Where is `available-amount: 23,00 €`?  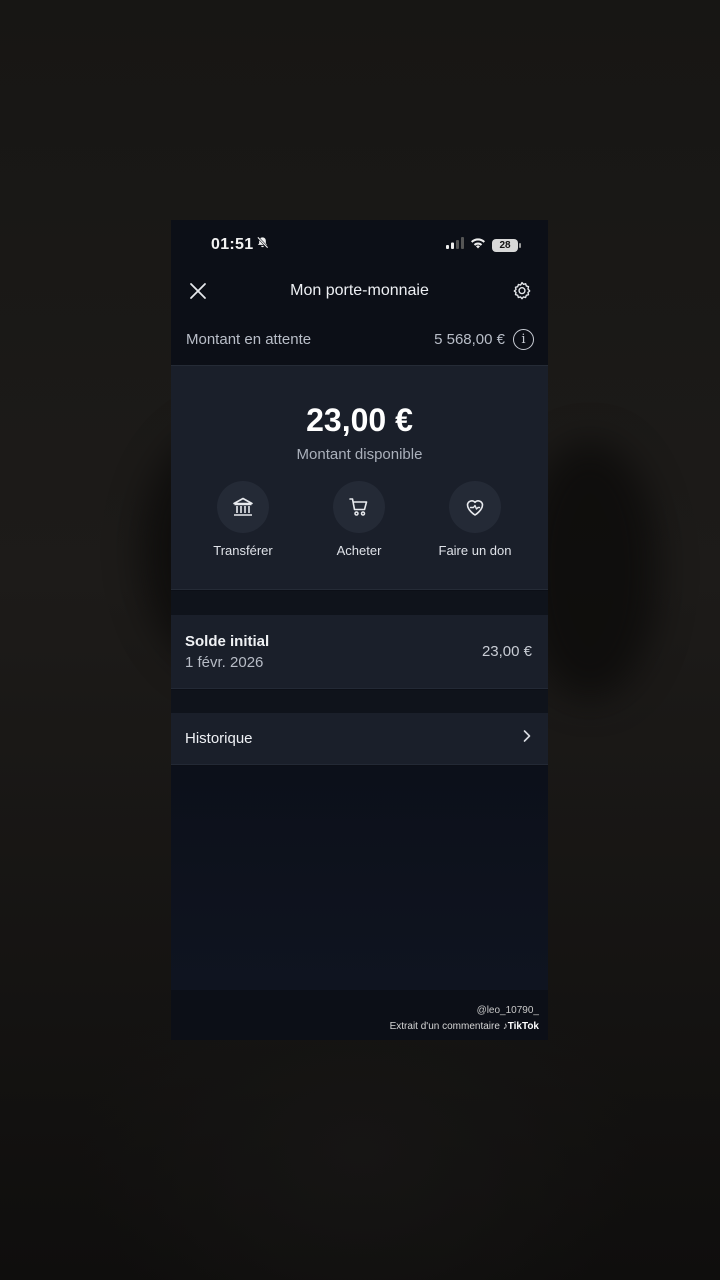
available-amount: 23,00 € is located at coordinates (359, 420).